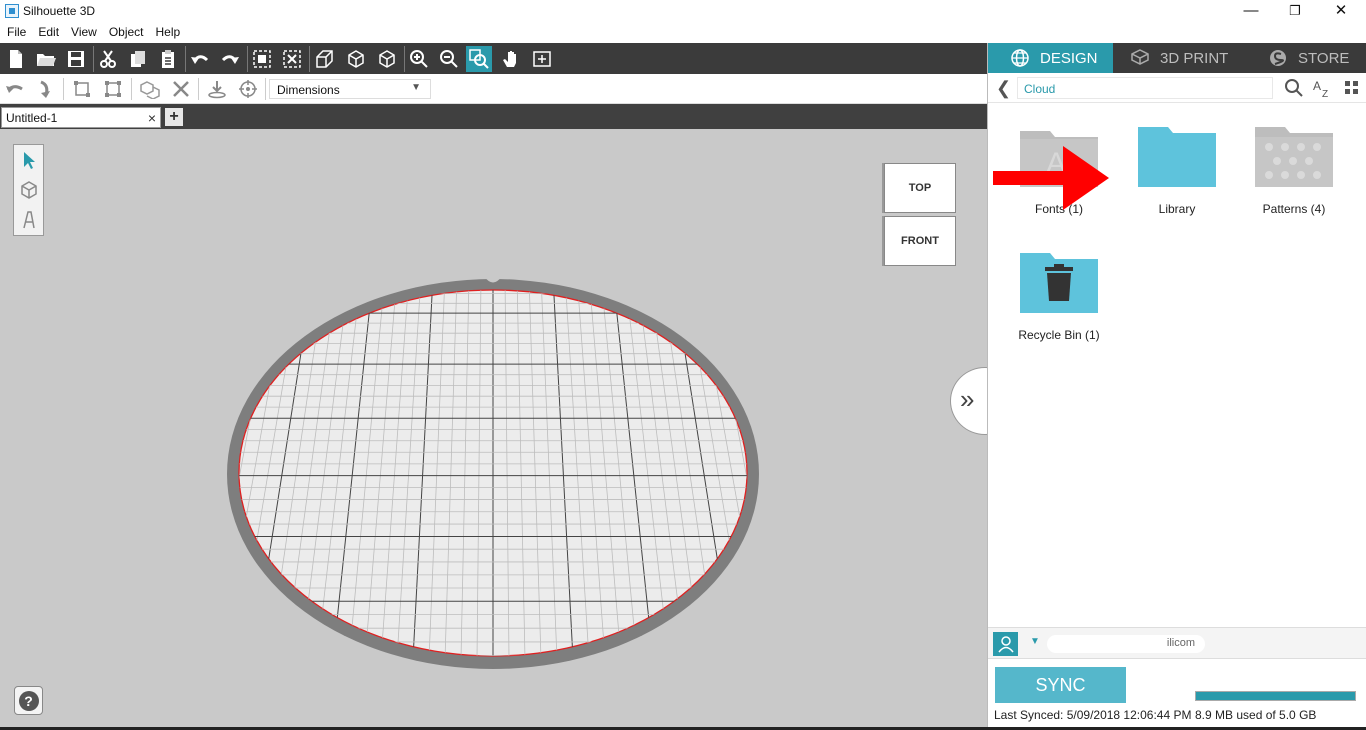 Image resolution: width=1366 pixels, height=730 pixels. What do you see at coordinates (12, 11) in the screenshot?
I see `app-icon` at bounding box center [12, 11].